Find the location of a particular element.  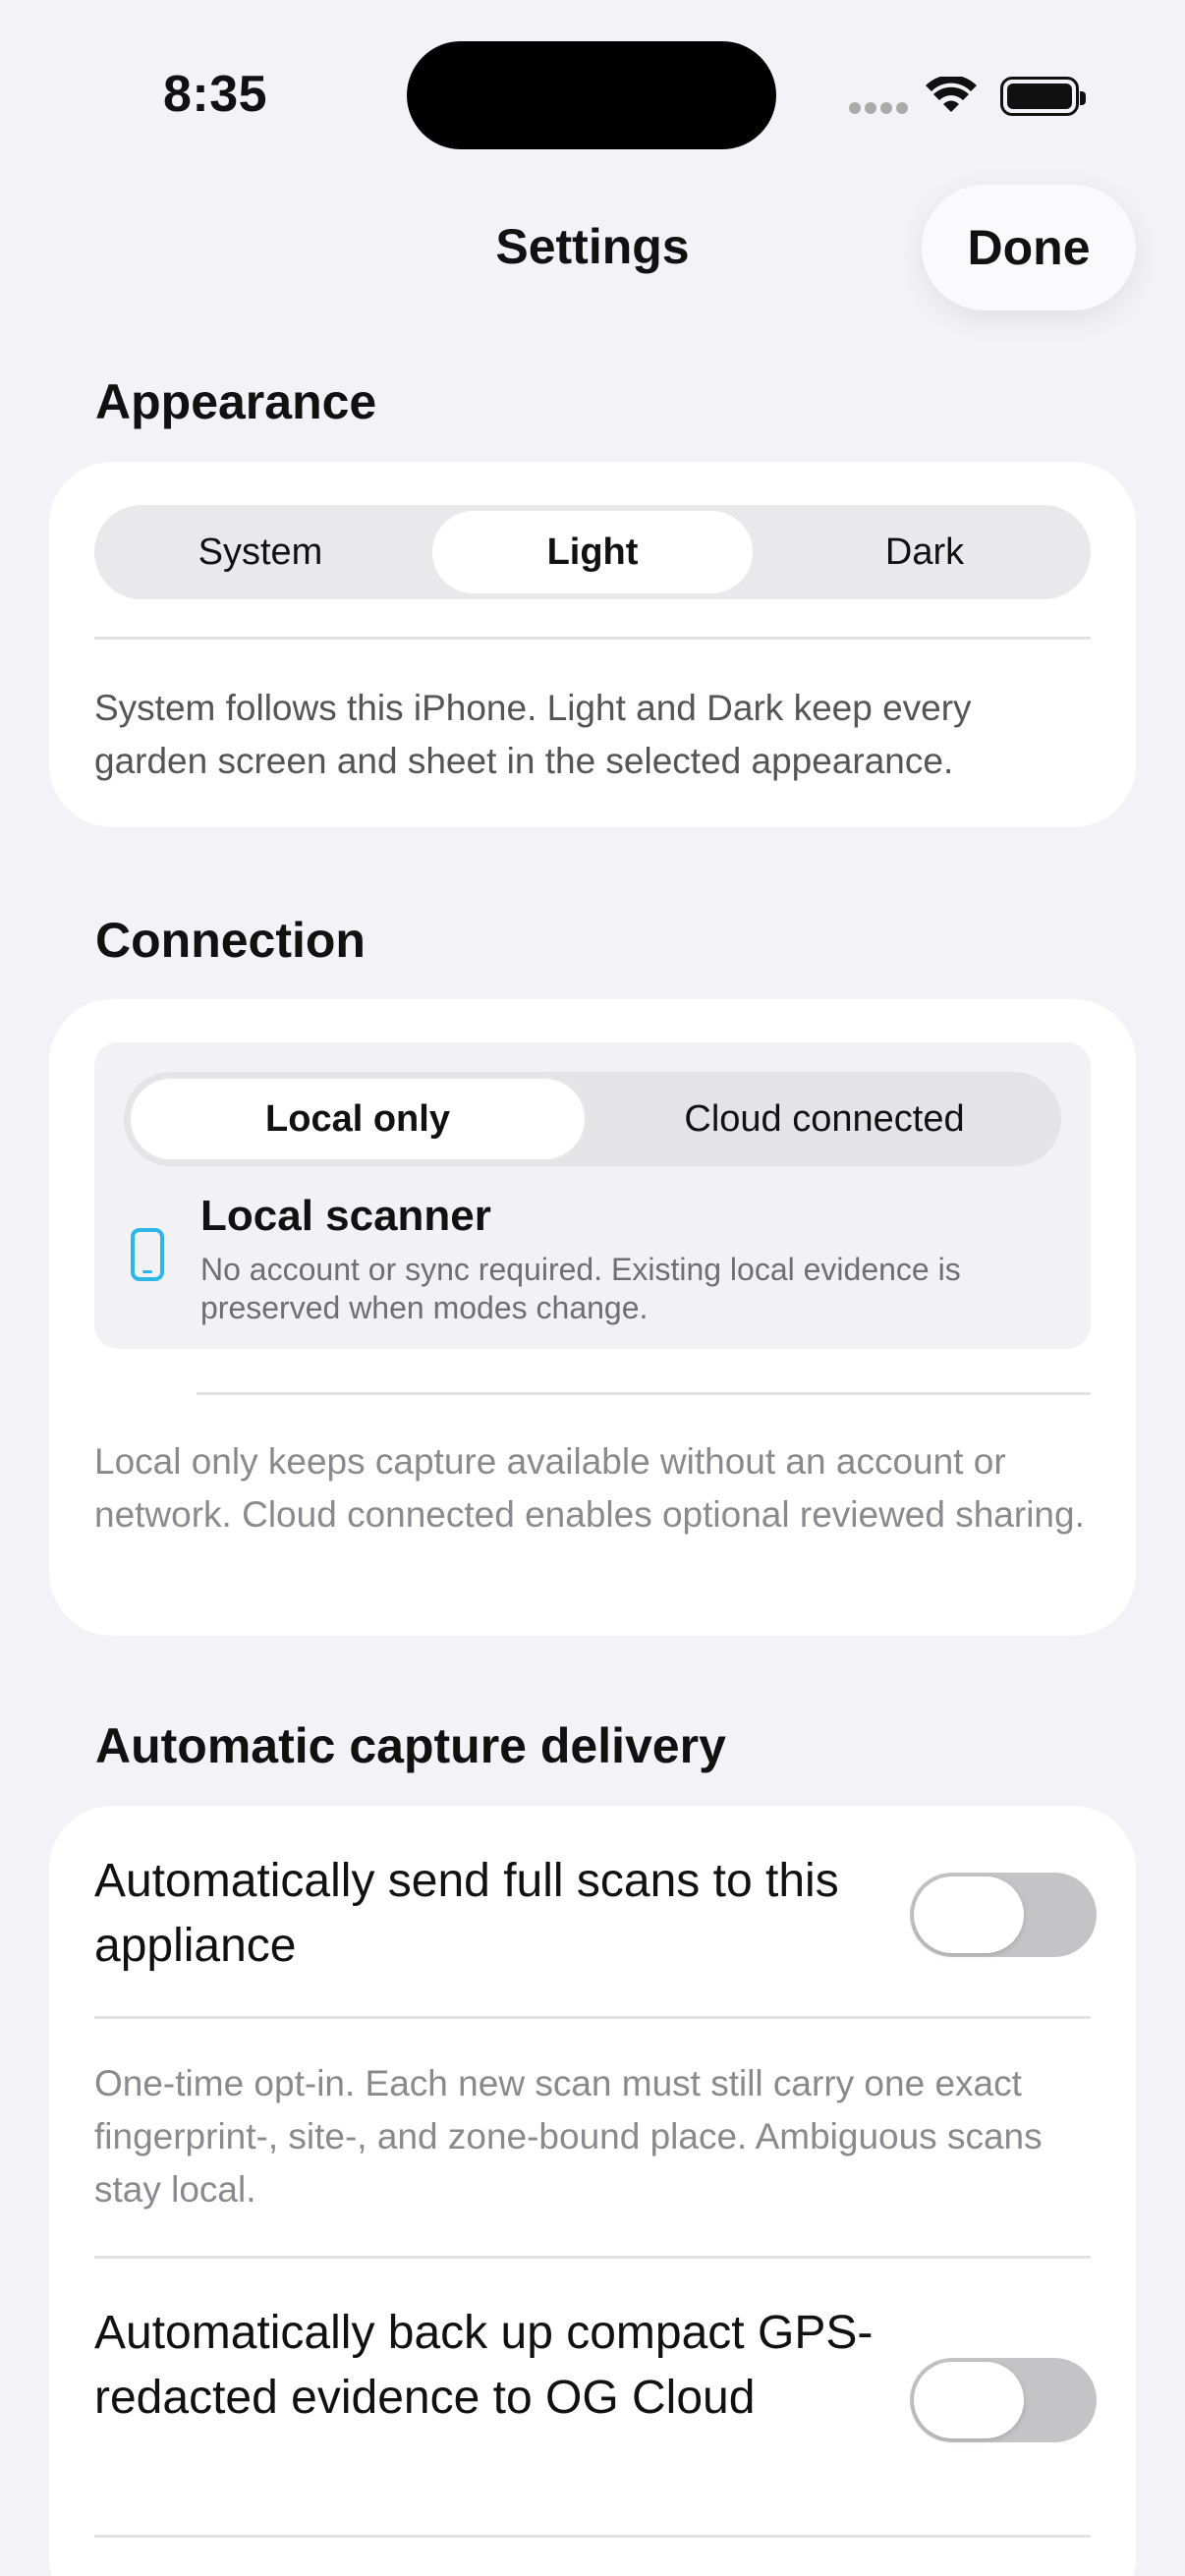

done-button: Done is located at coordinates (1029, 247).